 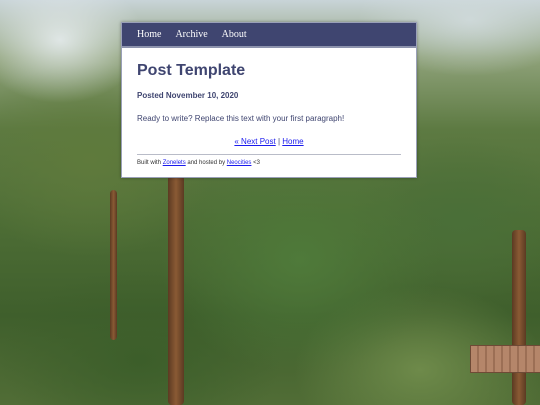 I want to click on nav-archive-link: Archive, so click(x=191, y=34).